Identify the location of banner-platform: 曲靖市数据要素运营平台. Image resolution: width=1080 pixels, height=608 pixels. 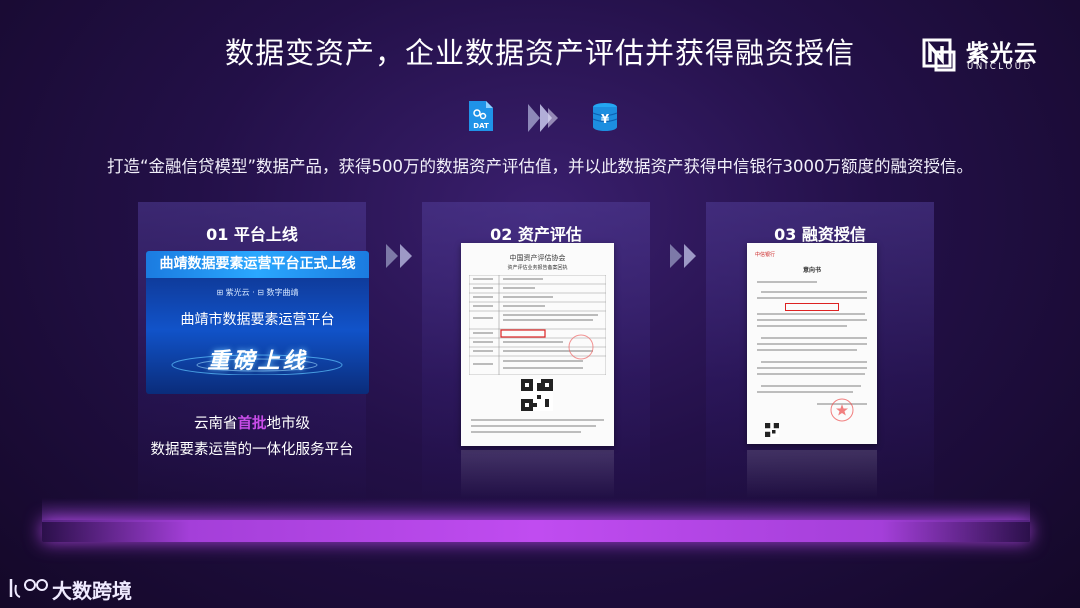
(257, 320).